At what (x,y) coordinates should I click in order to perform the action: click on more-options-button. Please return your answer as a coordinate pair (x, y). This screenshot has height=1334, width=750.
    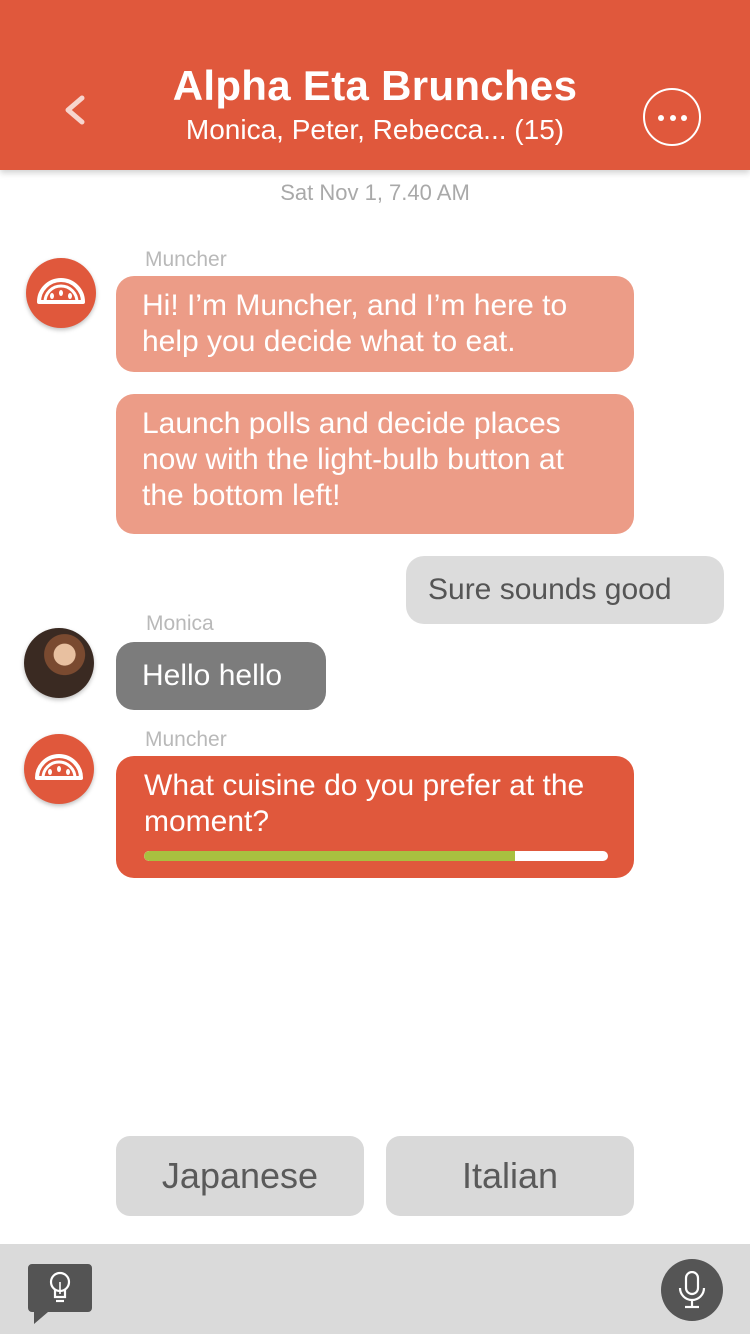
    Looking at the image, I should click on (672, 117).